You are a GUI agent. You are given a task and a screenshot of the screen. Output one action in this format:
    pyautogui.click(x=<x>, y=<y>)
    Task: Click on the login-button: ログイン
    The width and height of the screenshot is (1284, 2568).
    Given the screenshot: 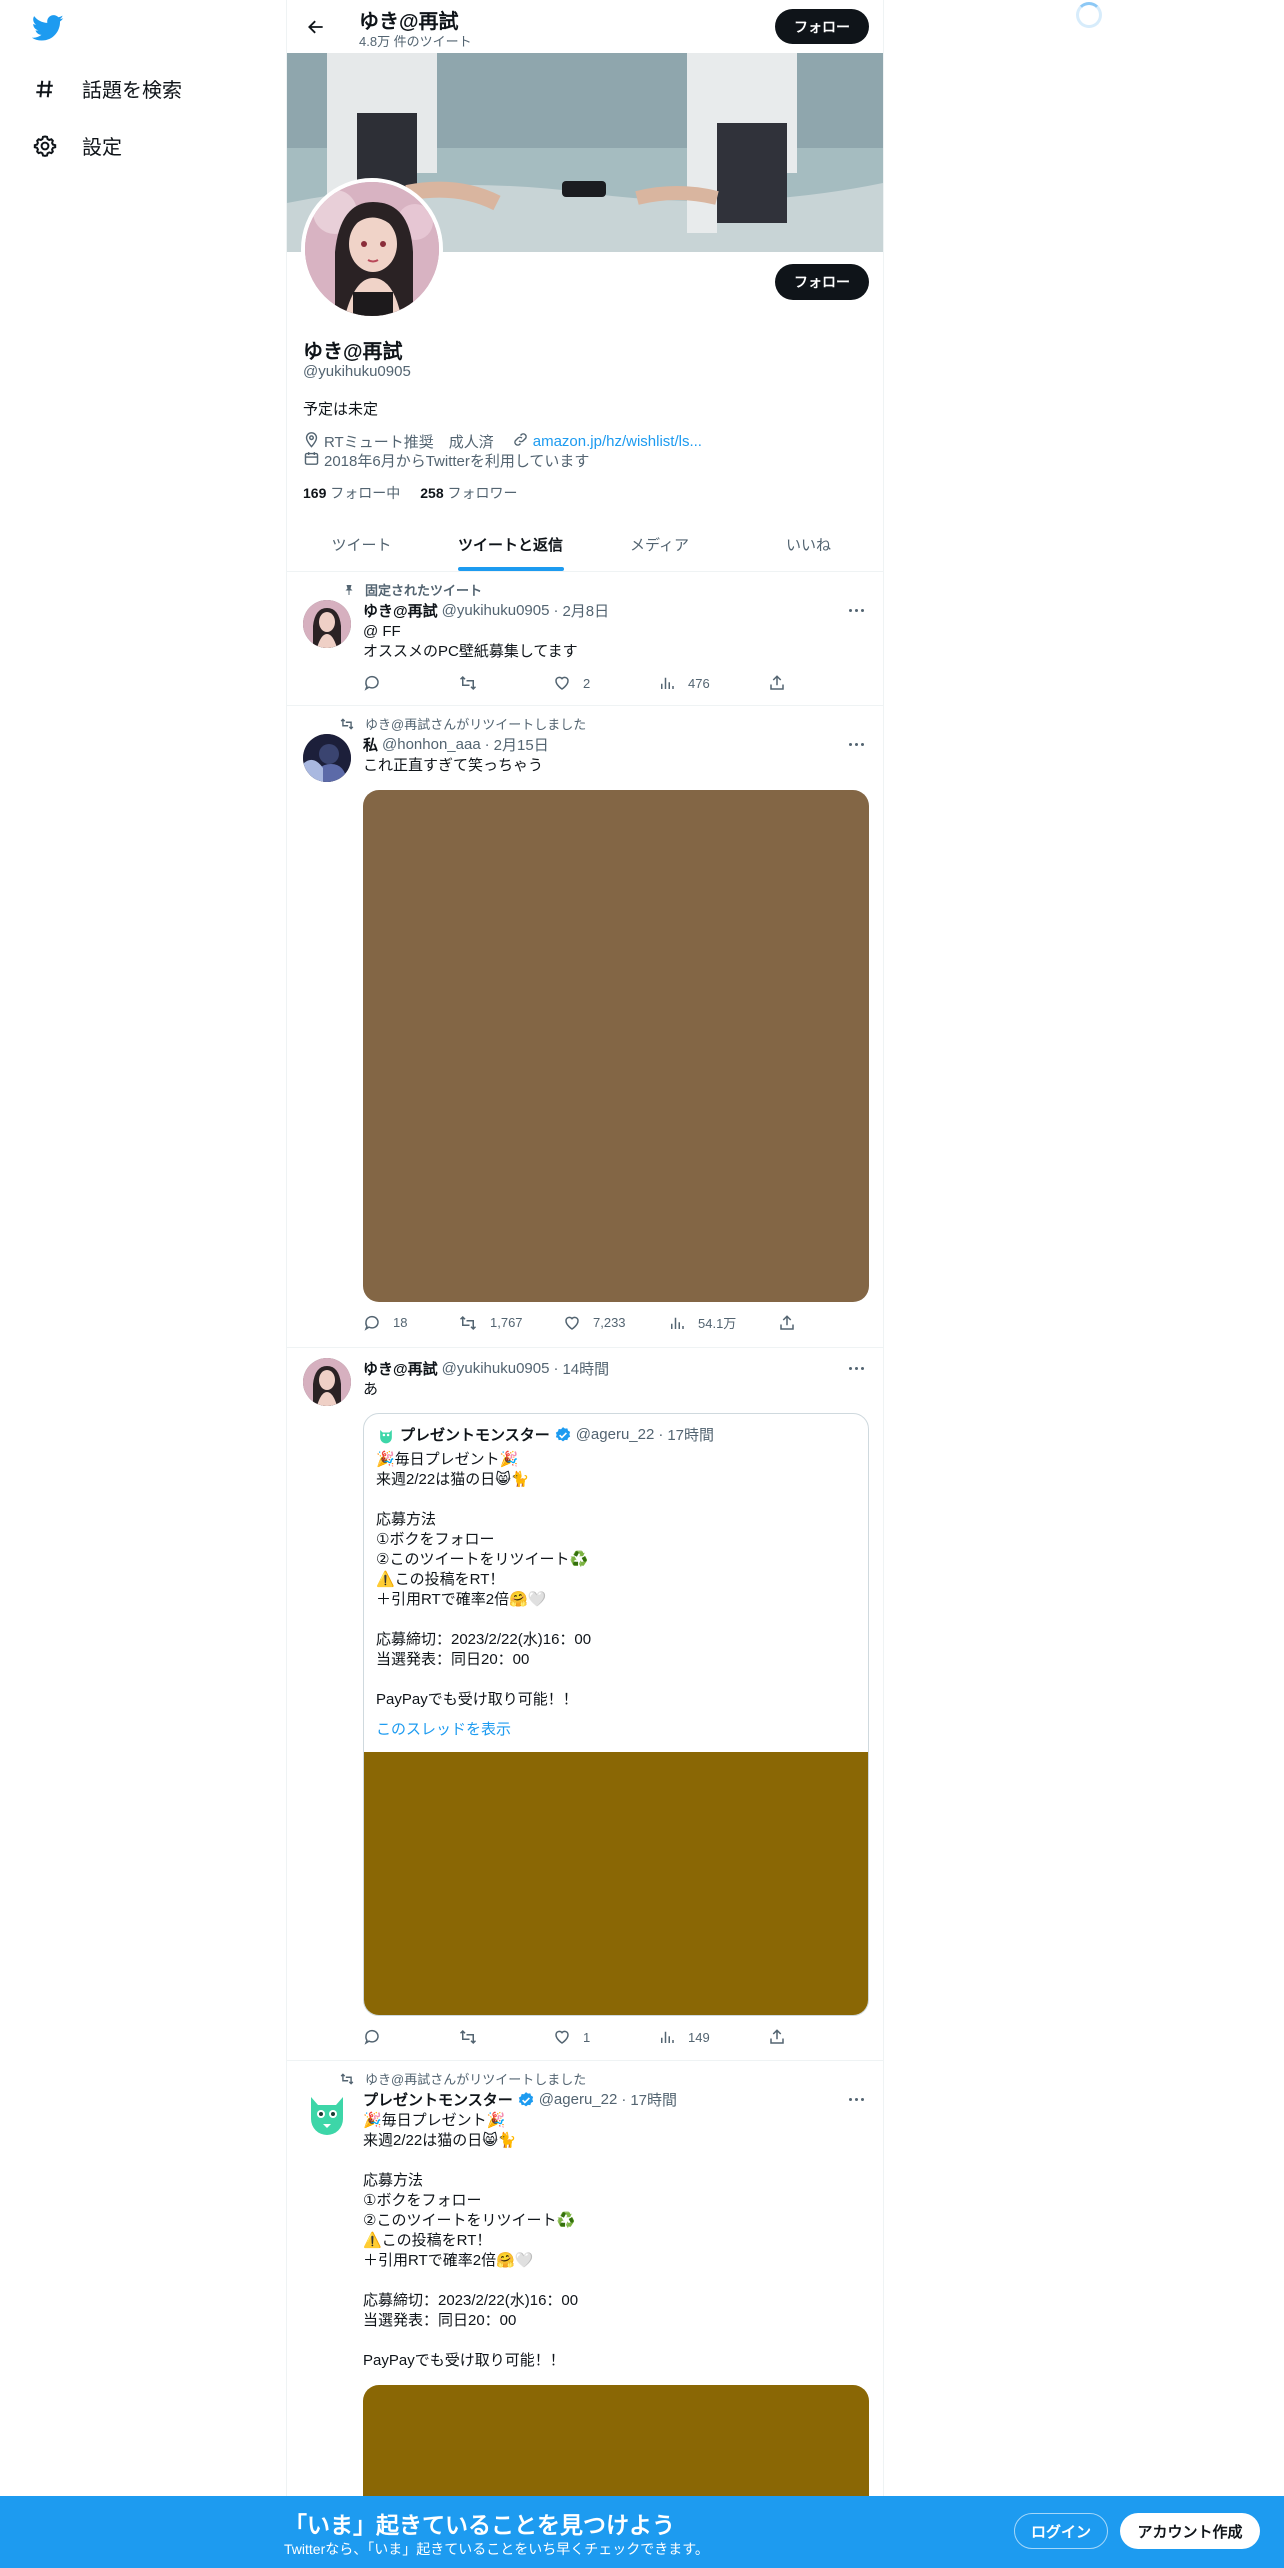 What is the action you would take?
    pyautogui.click(x=1061, y=2531)
    